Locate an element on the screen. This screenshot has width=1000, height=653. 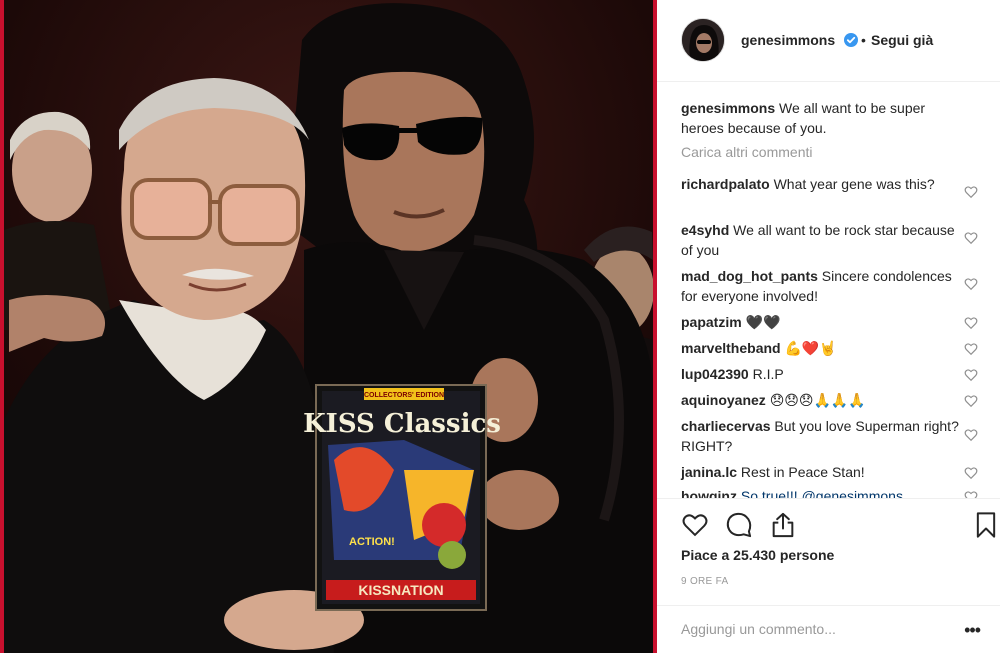
comment-item: aquinoyanez 😞😞😞🙏🙏🙏 is located at coordinates (821, 400).